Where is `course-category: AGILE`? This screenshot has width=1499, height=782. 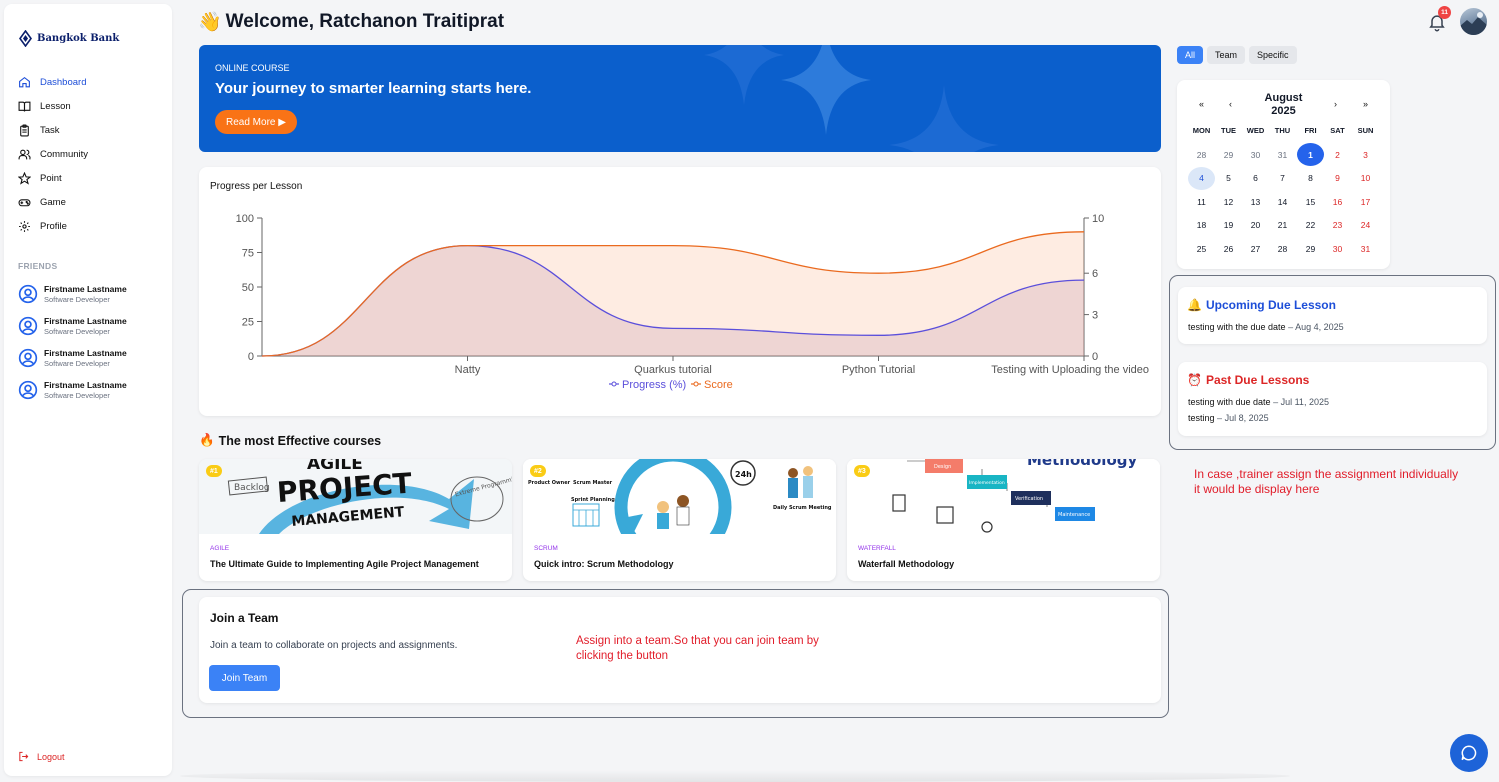 course-category: AGILE is located at coordinates (220, 548).